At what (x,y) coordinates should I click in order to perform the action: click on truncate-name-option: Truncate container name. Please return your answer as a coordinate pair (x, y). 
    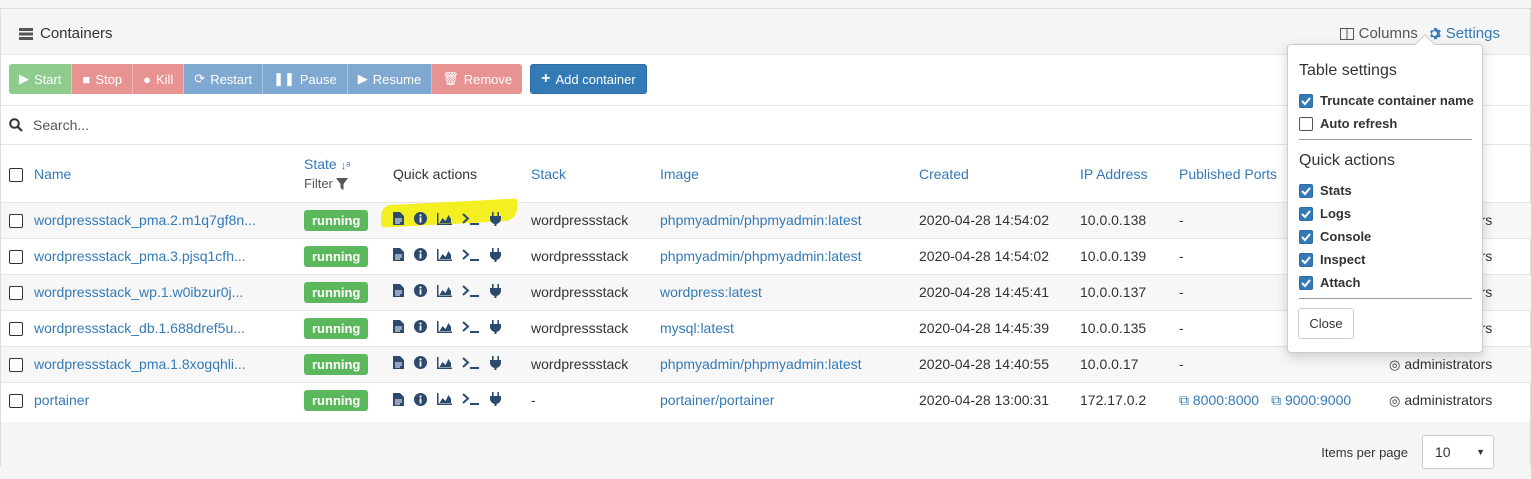
    Looking at the image, I should click on (1386, 100).